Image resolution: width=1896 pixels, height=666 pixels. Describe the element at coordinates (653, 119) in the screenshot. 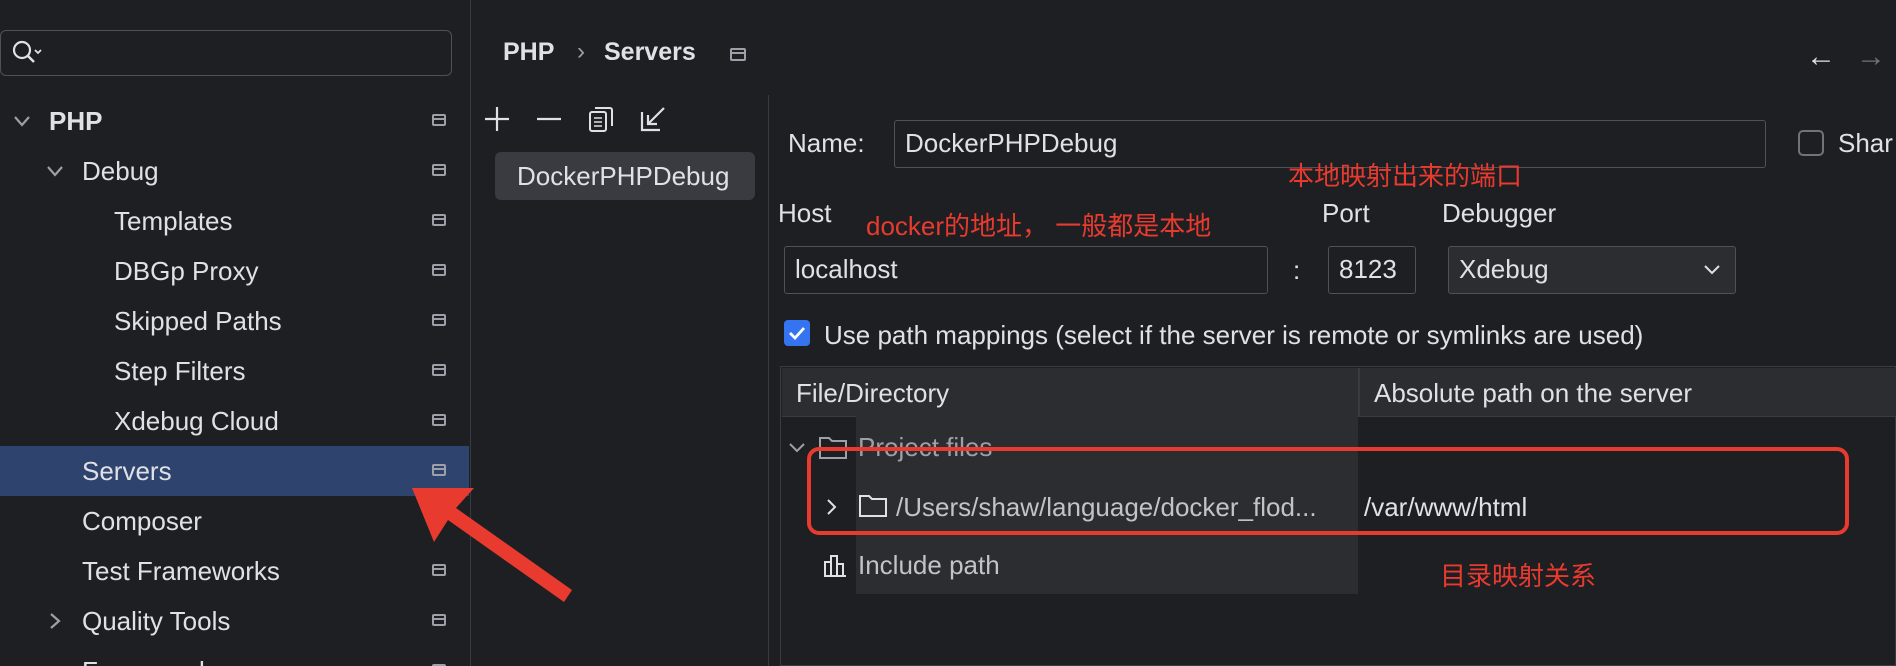

I see `import-icon` at that location.